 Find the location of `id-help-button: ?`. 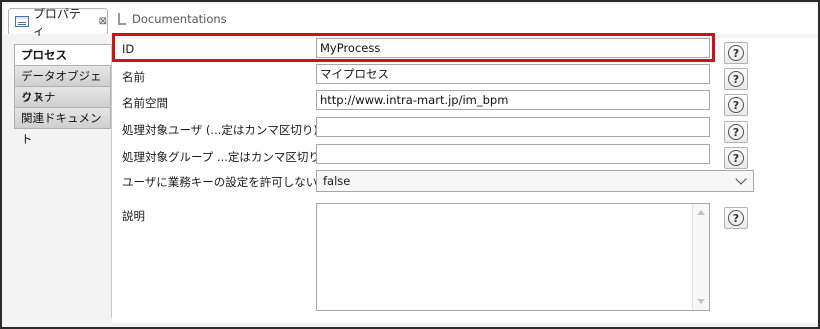

id-help-button: ? is located at coordinates (736, 53).